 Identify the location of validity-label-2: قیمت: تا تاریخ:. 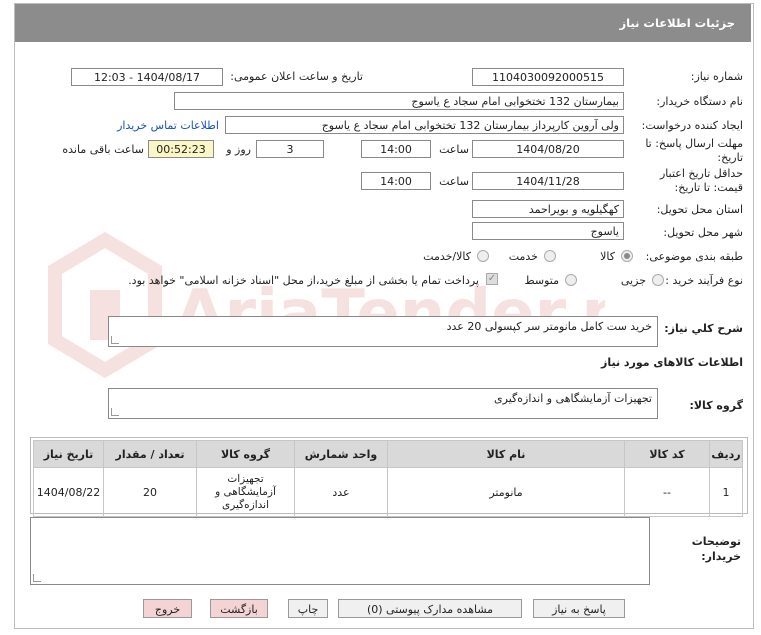
(708, 187).